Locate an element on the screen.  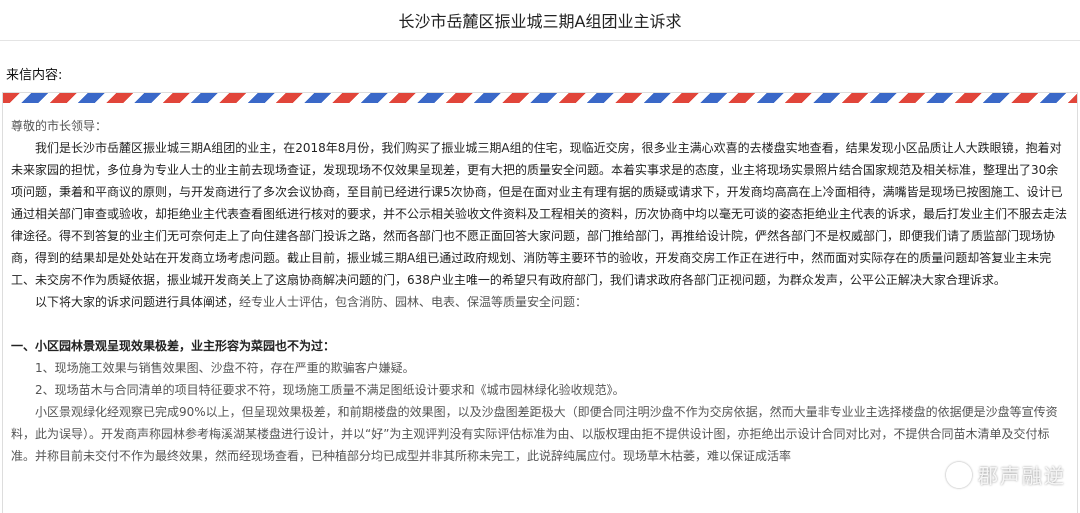
airmail-border is located at coordinates (540, 98).